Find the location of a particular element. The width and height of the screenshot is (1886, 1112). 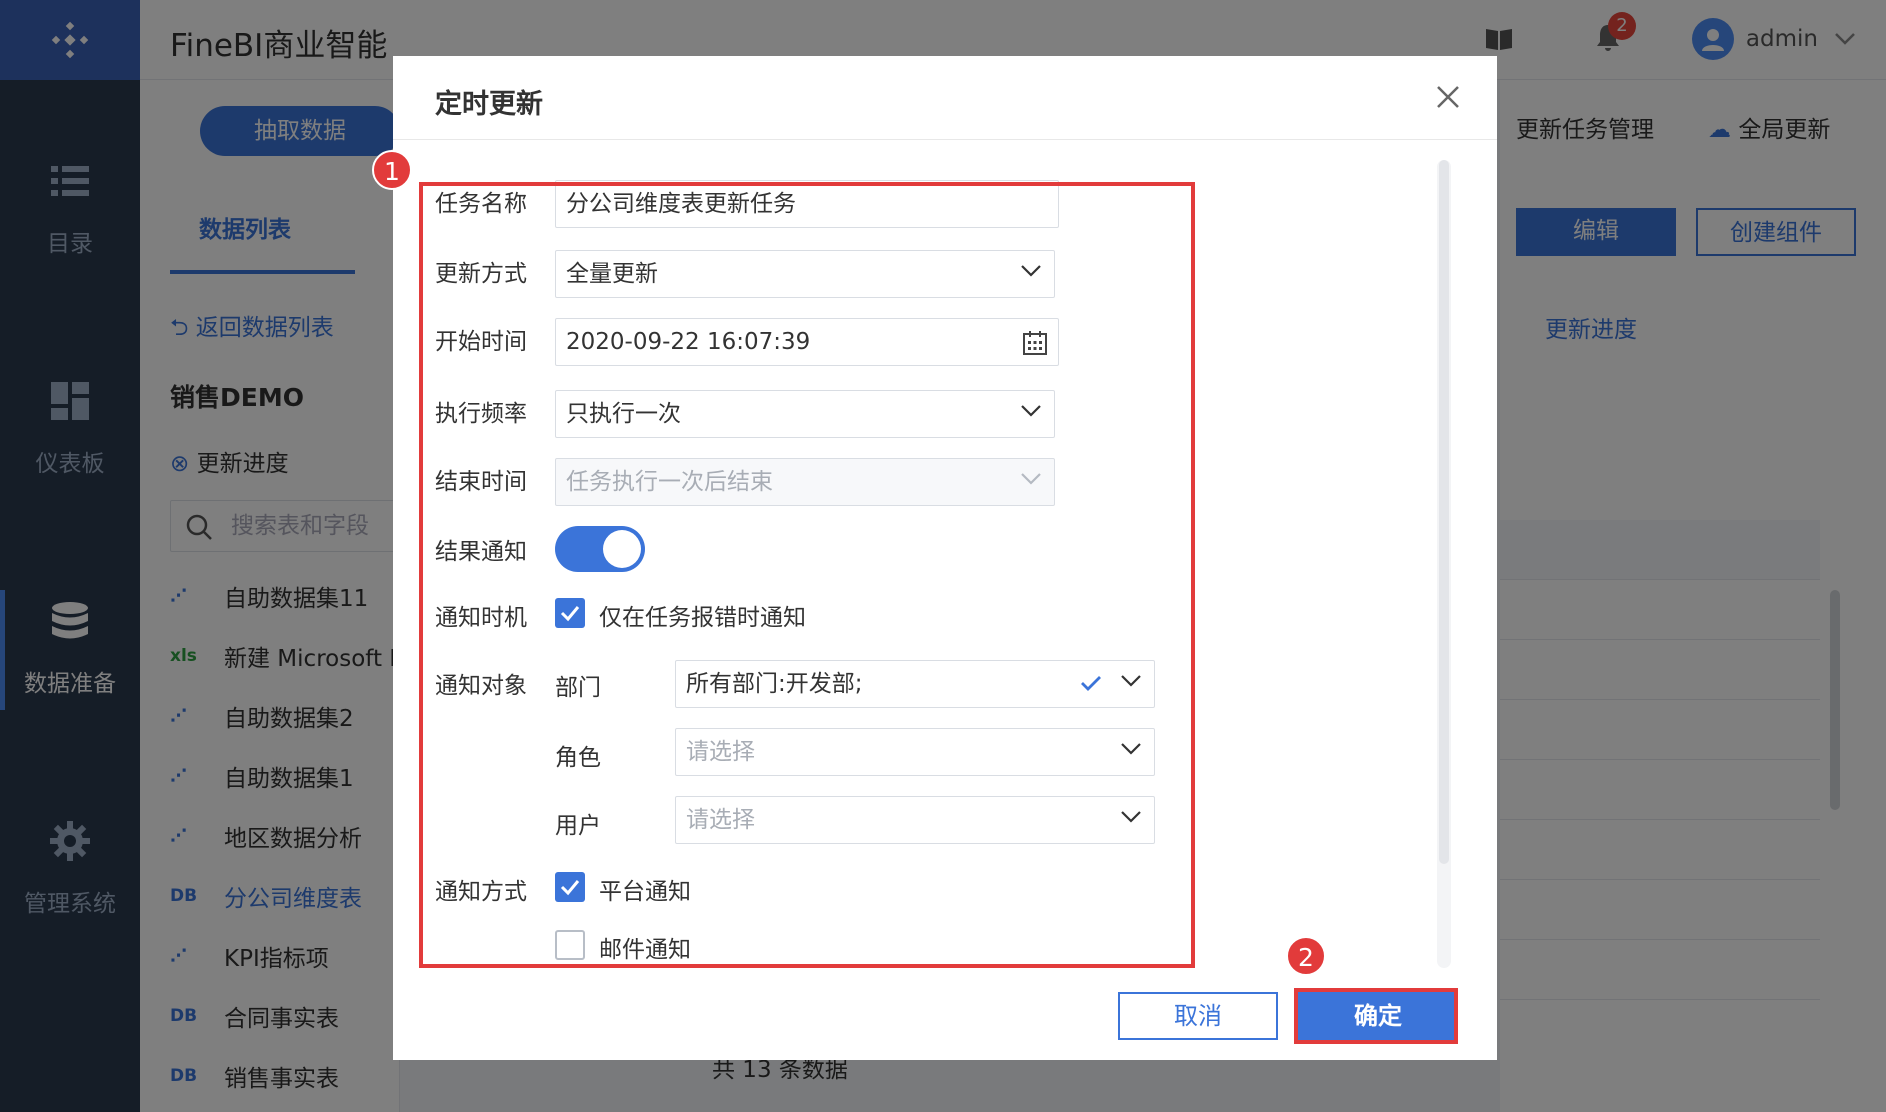

dialog-header: 定时更新 is located at coordinates (945, 98).